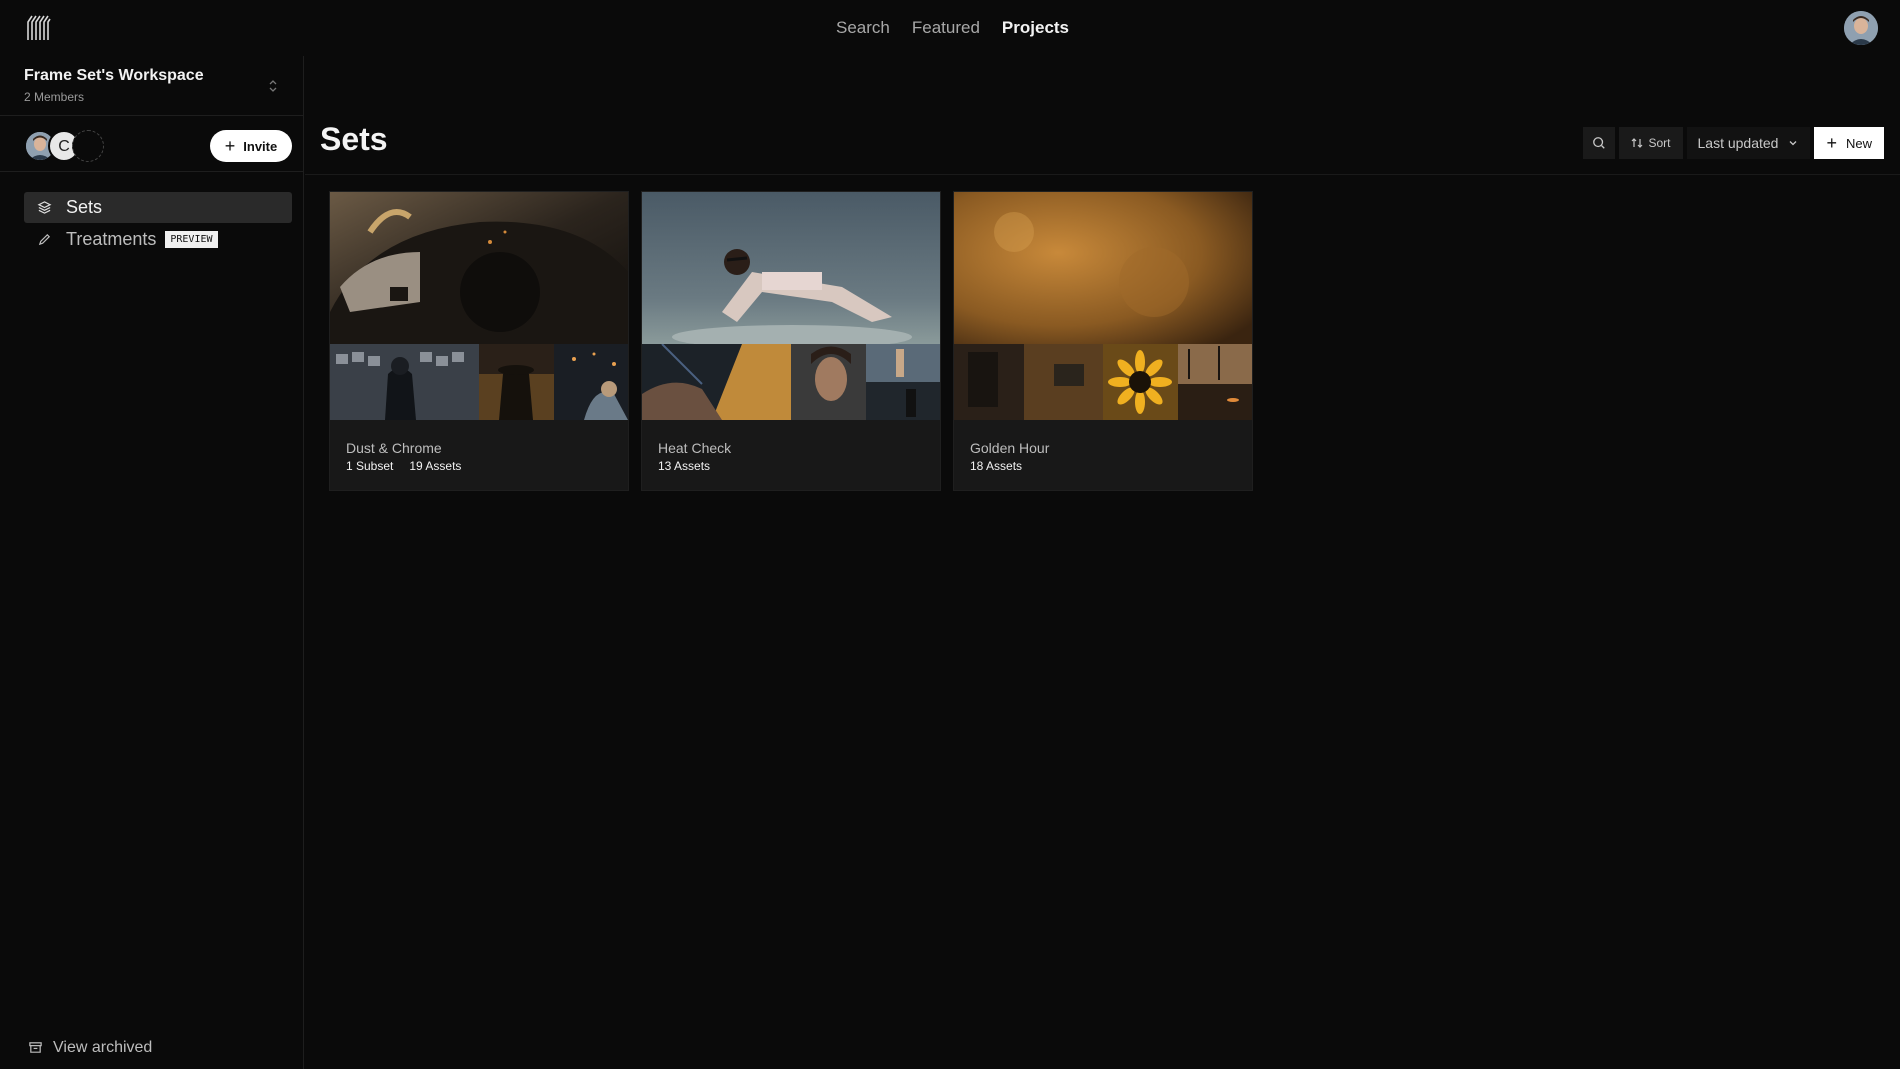 The image size is (1900, 1069). I want to click on sidebar-item-label: Treatments, so click(111, 239).